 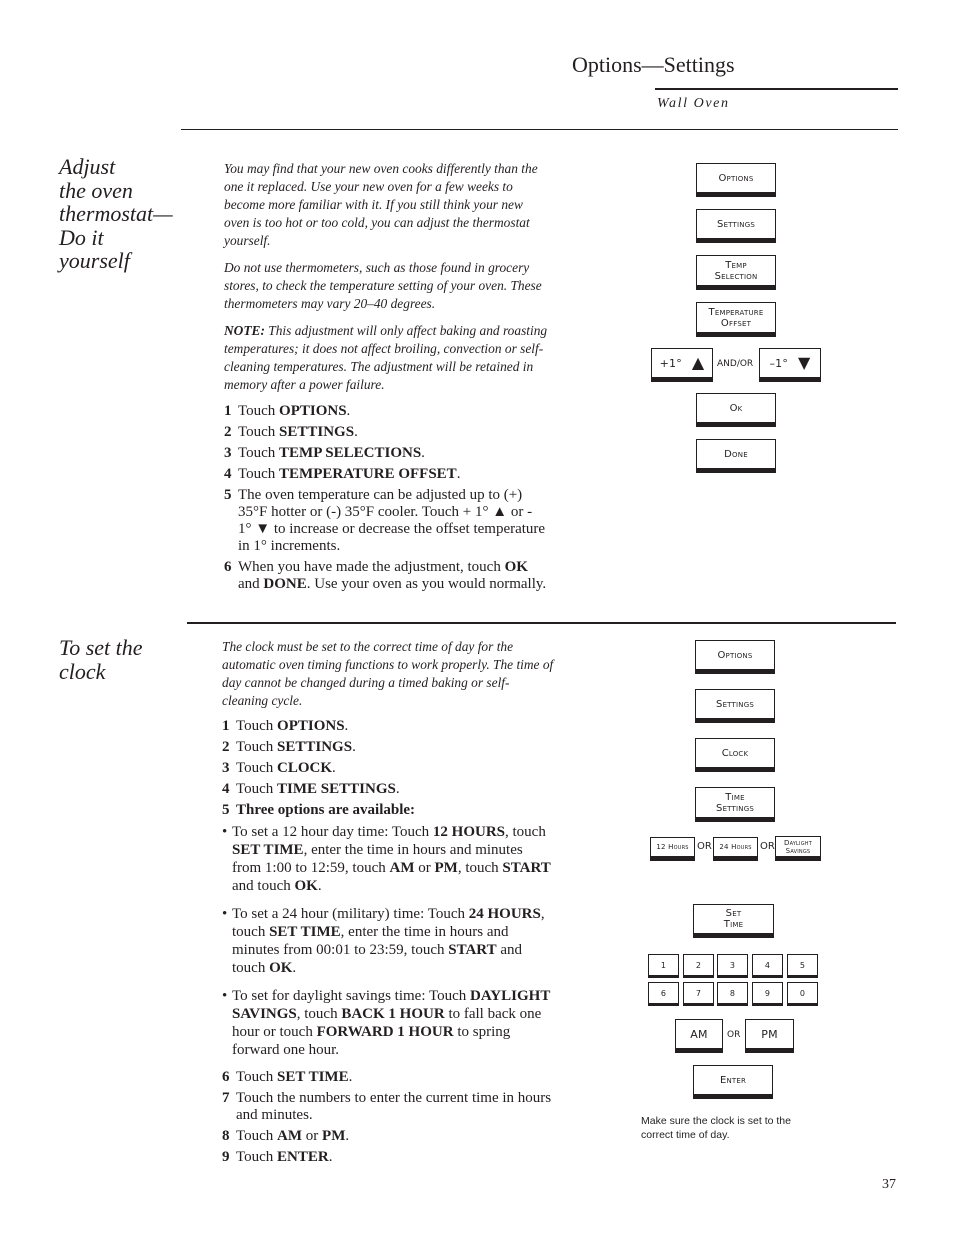 What do you see at coordinates (672, 849) in the screenshot?
I see `12-hours-button: 12 Hours` at bounding box center [672, 849].